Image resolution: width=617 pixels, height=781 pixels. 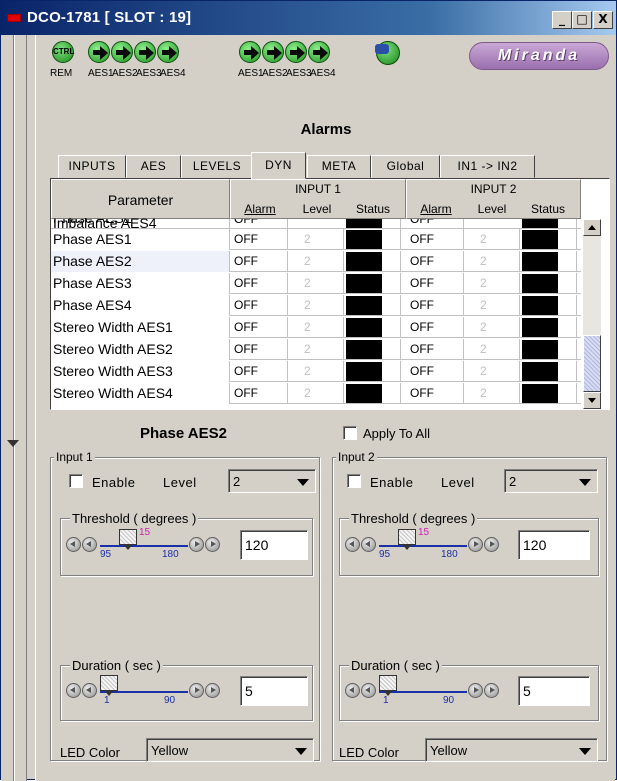 What do you see at coordinates (128, 539) in the screenshot?
I see `input1-threshold-thumb` at bounding box center [128, 539].